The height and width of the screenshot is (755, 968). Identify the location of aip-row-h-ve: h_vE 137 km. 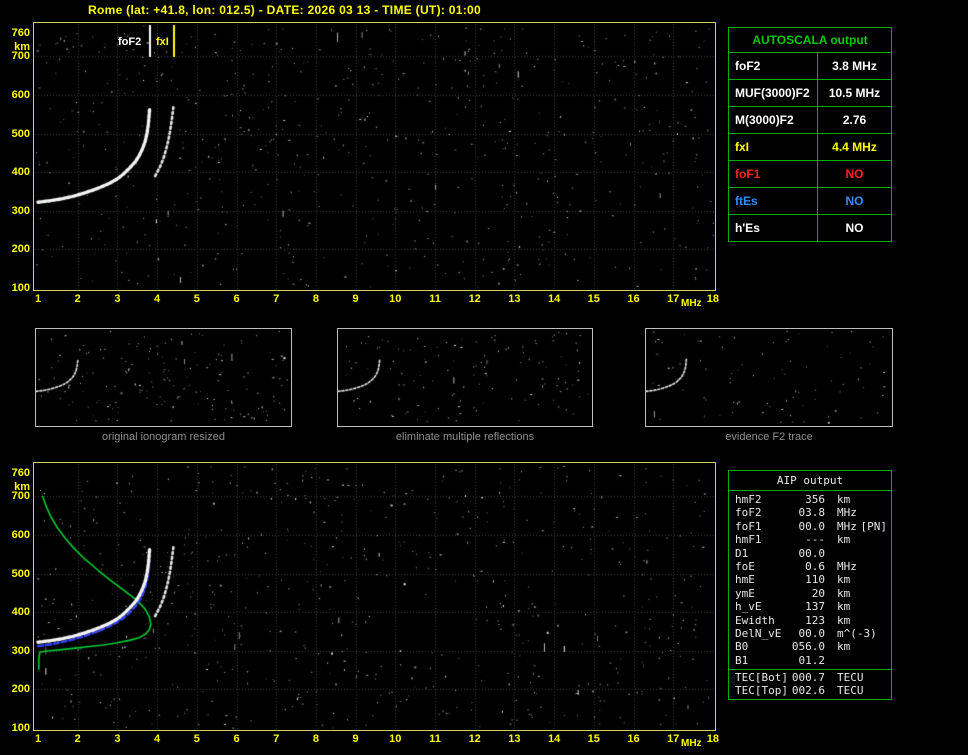
(810, 606).